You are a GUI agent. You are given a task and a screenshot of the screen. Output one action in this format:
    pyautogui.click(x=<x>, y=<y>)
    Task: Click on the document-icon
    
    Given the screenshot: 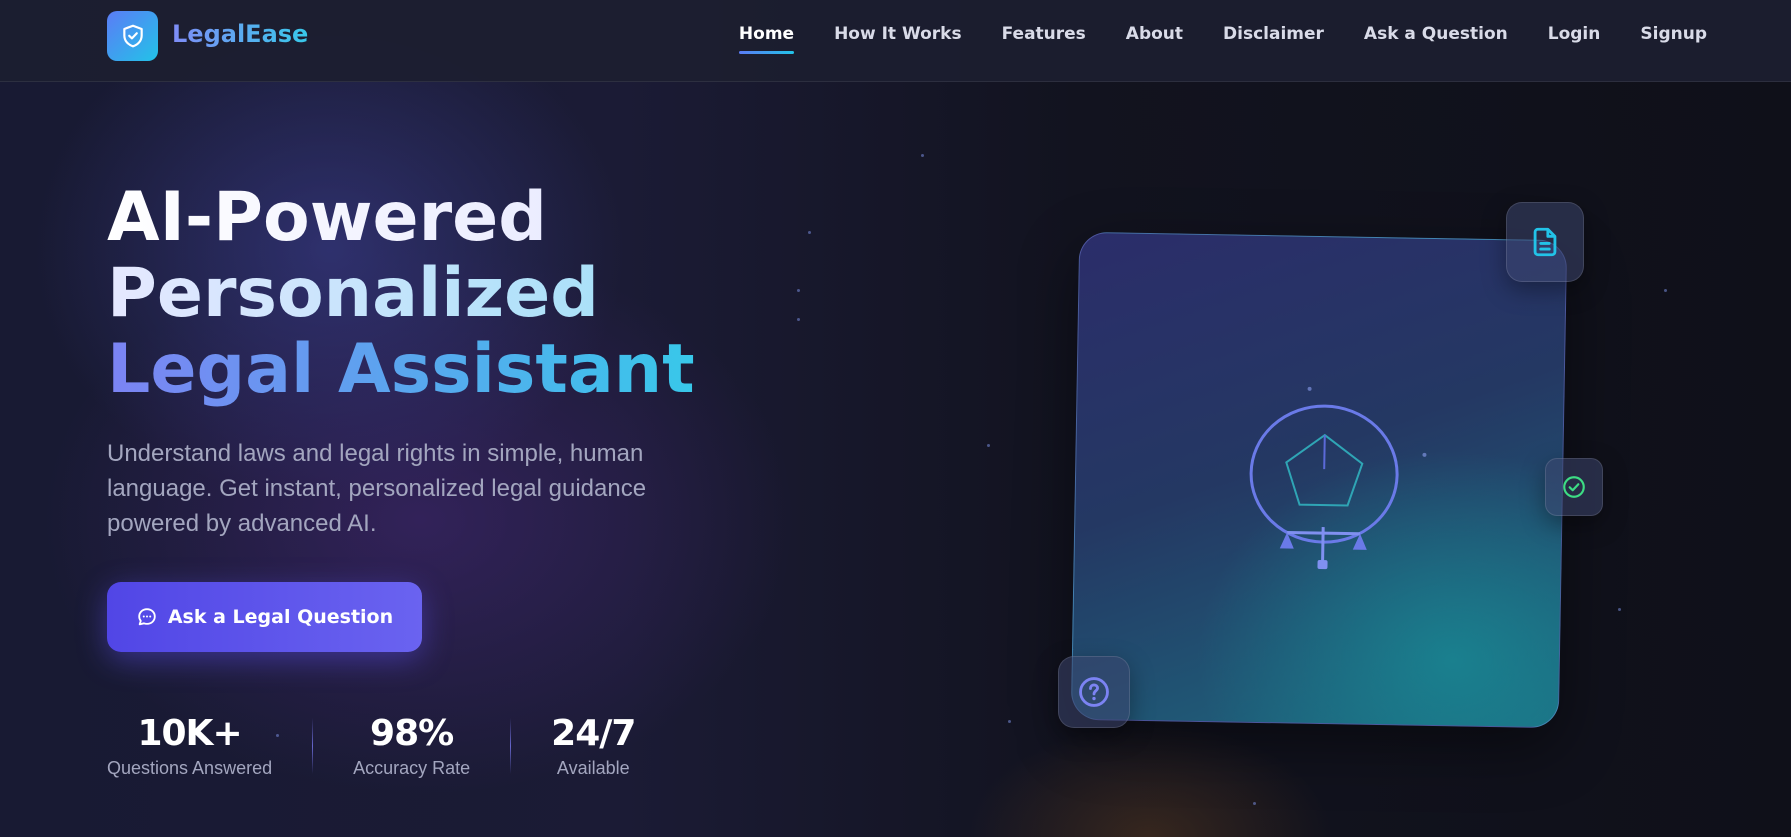 What is the action you would take?
    pyautogui.click(x=1545, y=242)
    